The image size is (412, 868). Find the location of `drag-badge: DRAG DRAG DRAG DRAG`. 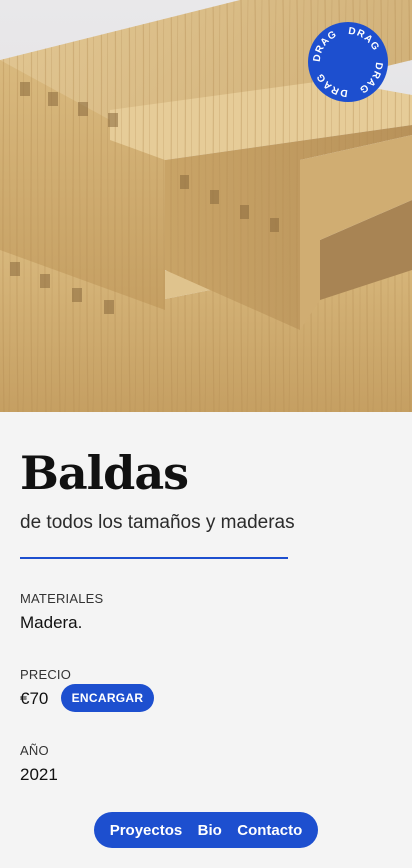

drag-badge: DRAG DRAG DRAG DRAG is located at coordinates (348, 62).